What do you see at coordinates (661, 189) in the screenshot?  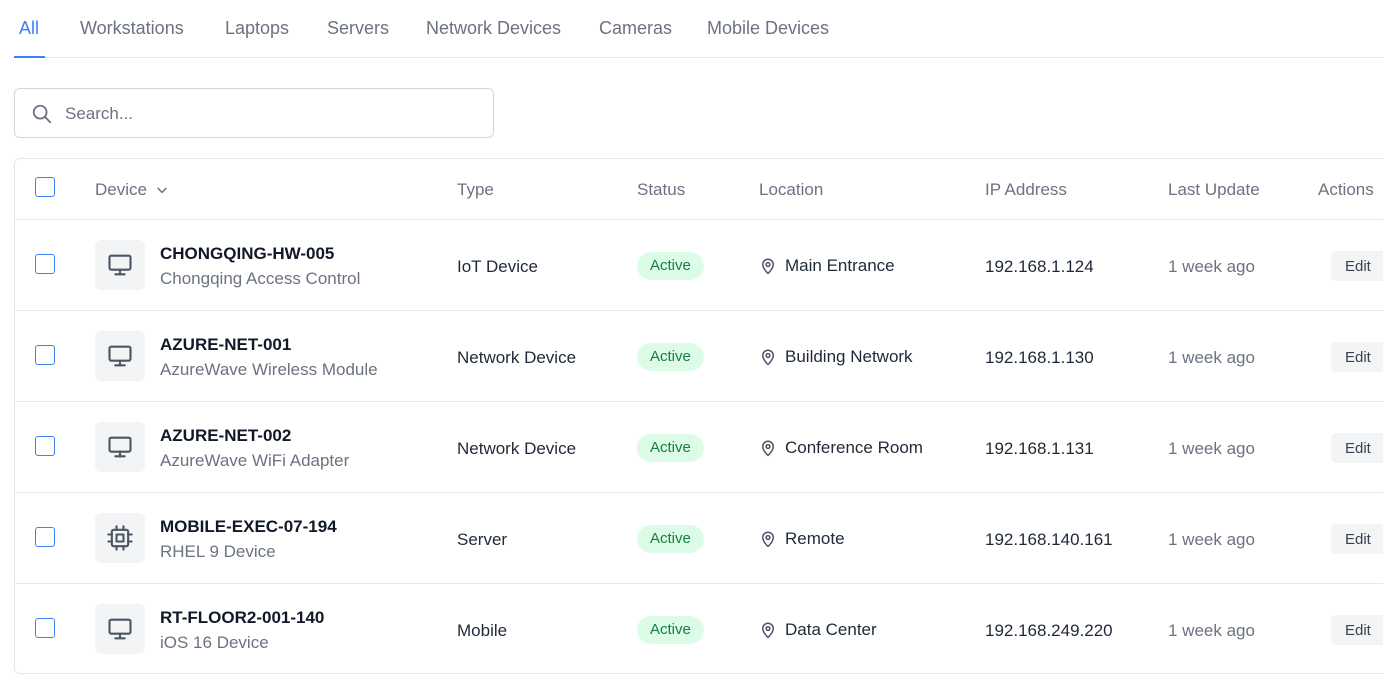 I see `column-header-status: Status` at bounding box center [661, 189].